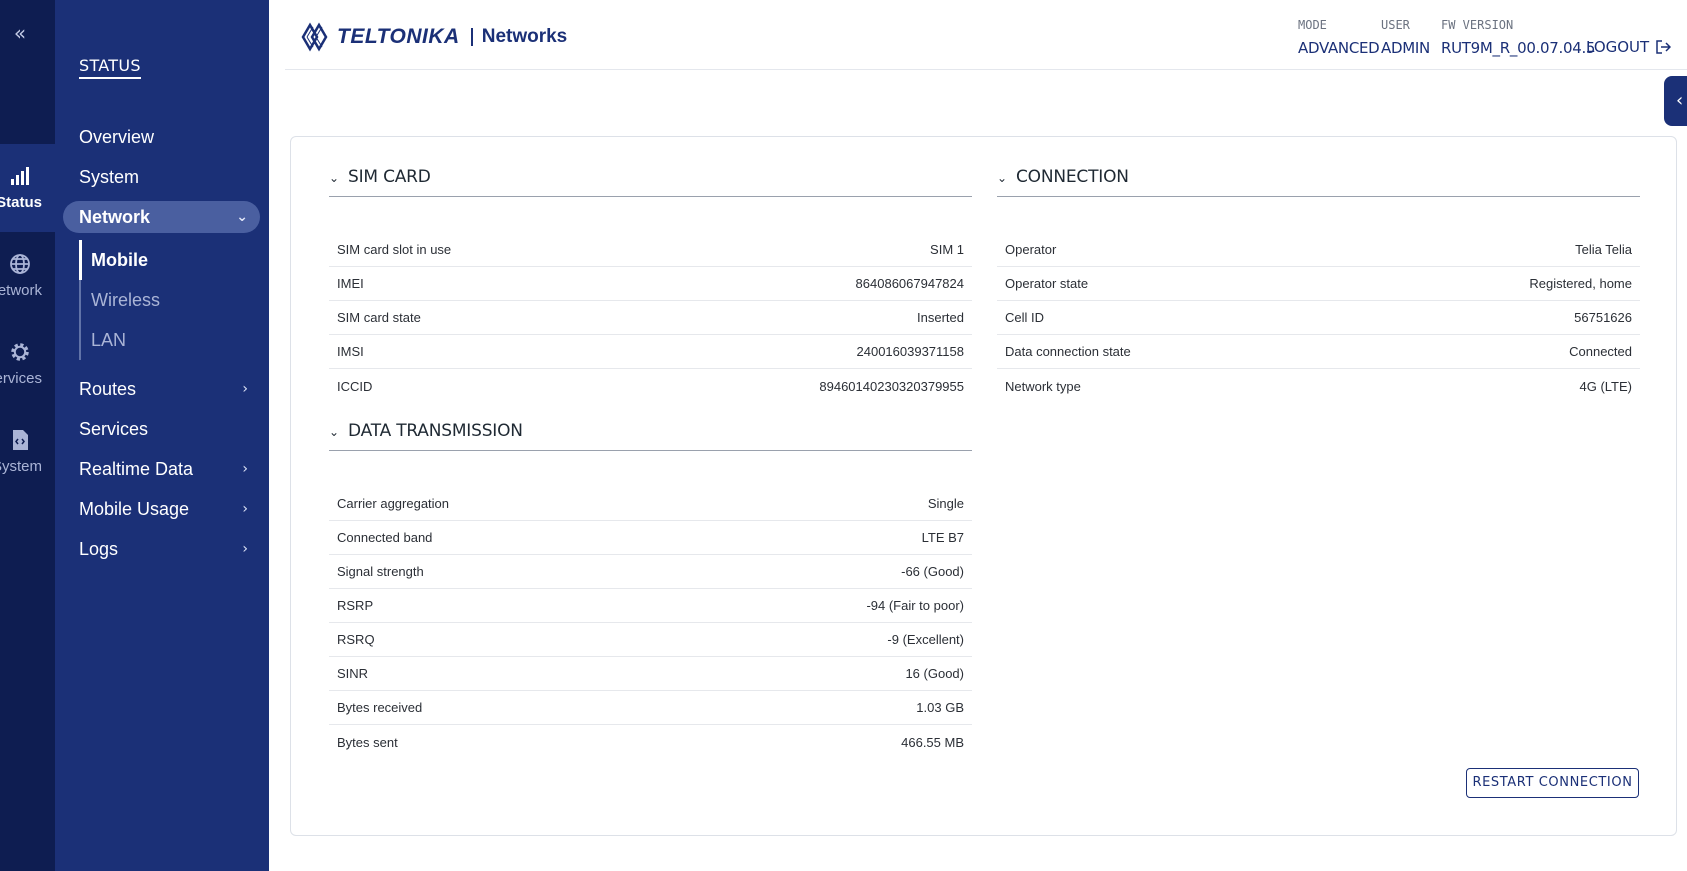 This screenshot has height=871, width=1687. Describe the element at coordinates (471, 37) in the screenshot. I see `logo-divider` at that location.